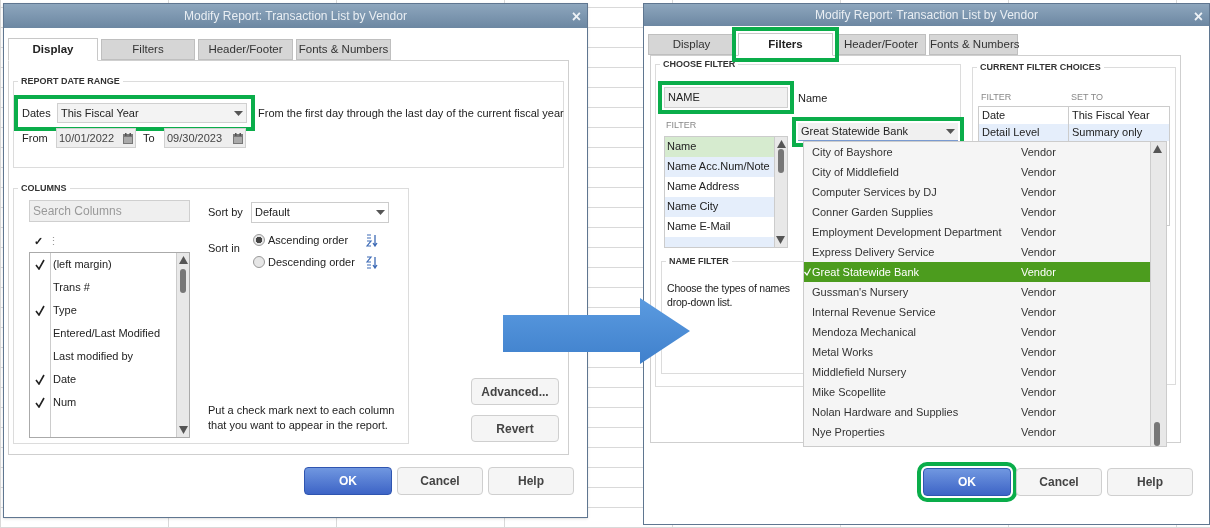 The width and height of the screenshot is (1210, 528). What do you see at coordinates (728, 287) in the screenshot?
I see `description-text: Choose the types of names` at bounding box center [728, 287].